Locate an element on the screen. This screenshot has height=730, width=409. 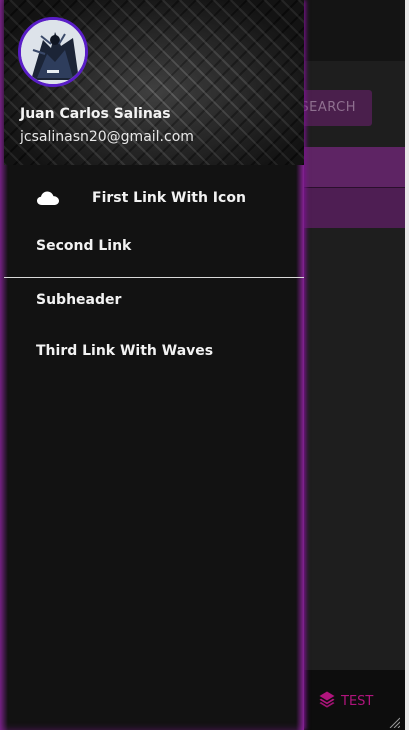
test-button-label: TEST is located at coordinates (357, 701).